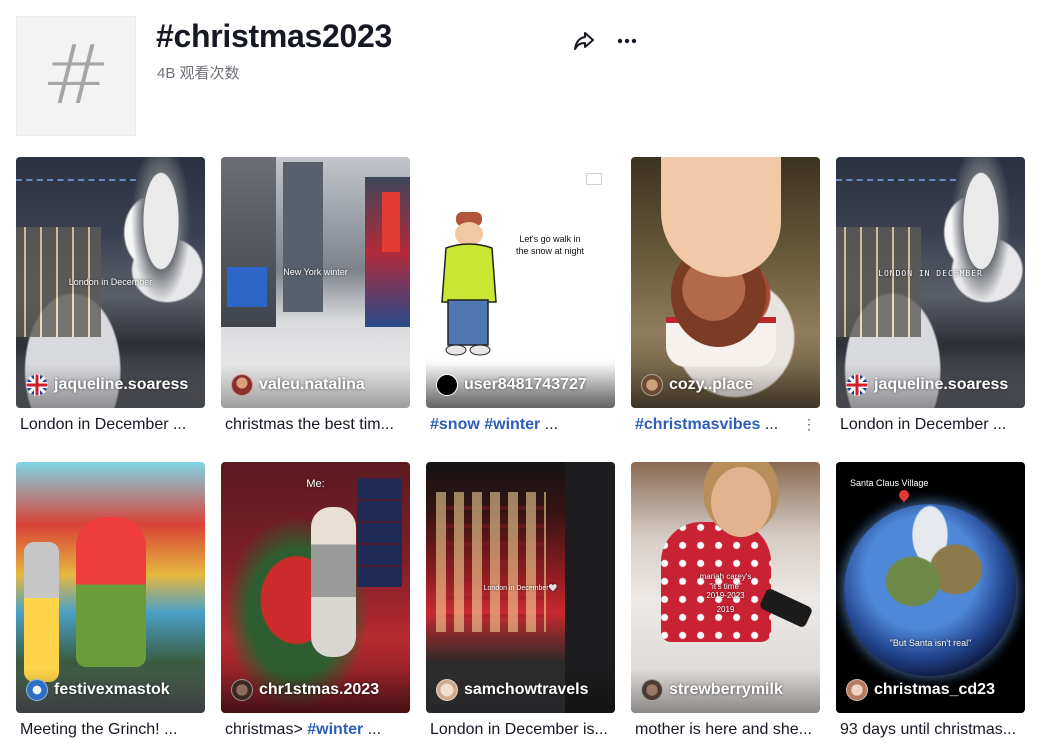 This screenshot has height=756, width=1039. What do you see at coordinates (550, 245) in the screenshot?
I see `video-overlay-text: Let's go walk in the snow at night` at bounding box center [550, 245].